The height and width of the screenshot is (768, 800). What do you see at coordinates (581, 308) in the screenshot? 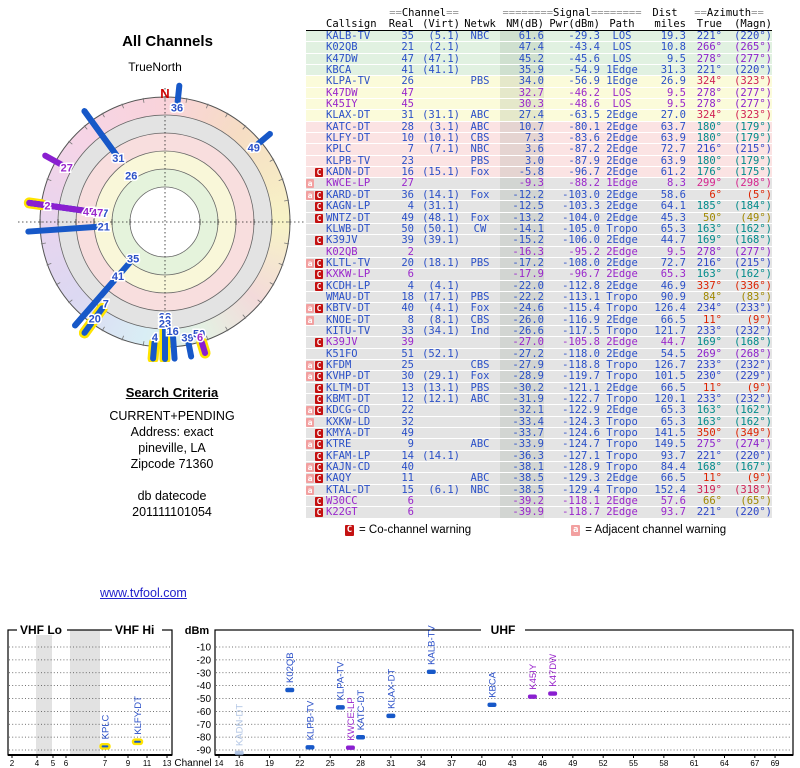
I see `cell-power-dbm: -115.4` at bounding box center [581, 308].